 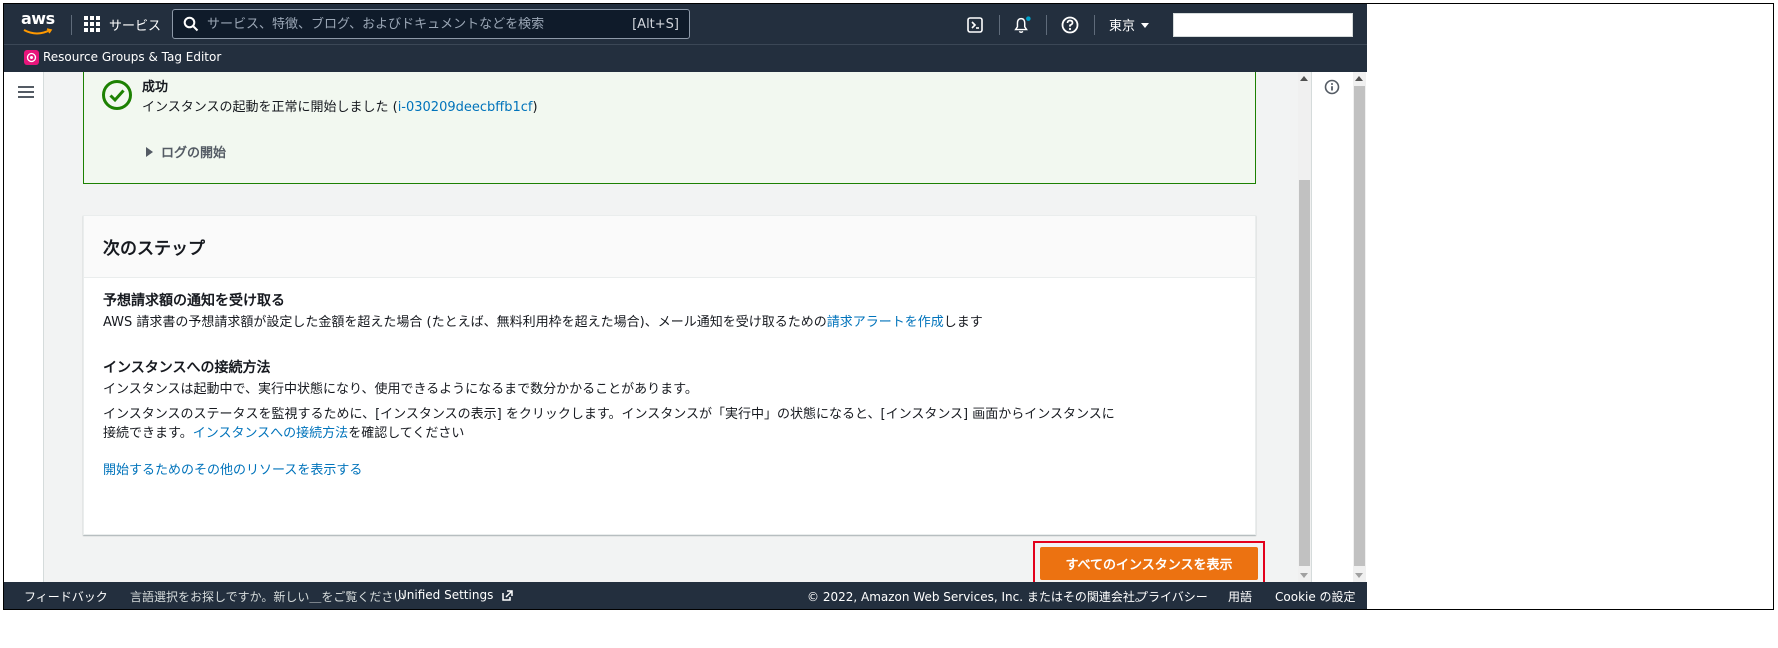 What do you see at coordinates (66, 596) in the screenshot?
I see `feedback-link: フィードバック` at bounding box center [66, 596].